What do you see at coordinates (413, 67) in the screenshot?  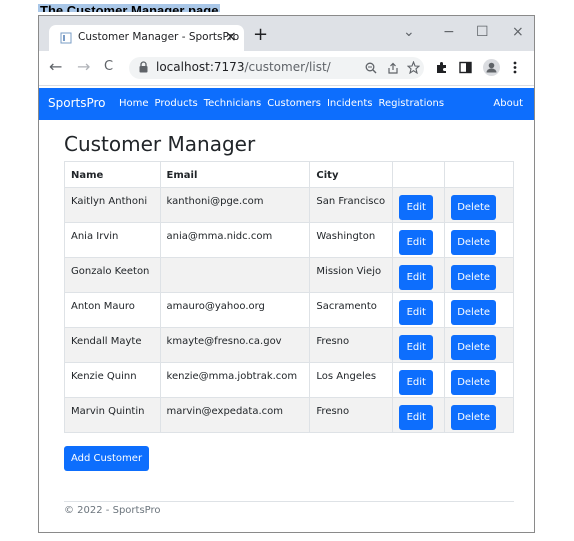 I see `bookmark-star-icon` at bounding box center [413, 67].